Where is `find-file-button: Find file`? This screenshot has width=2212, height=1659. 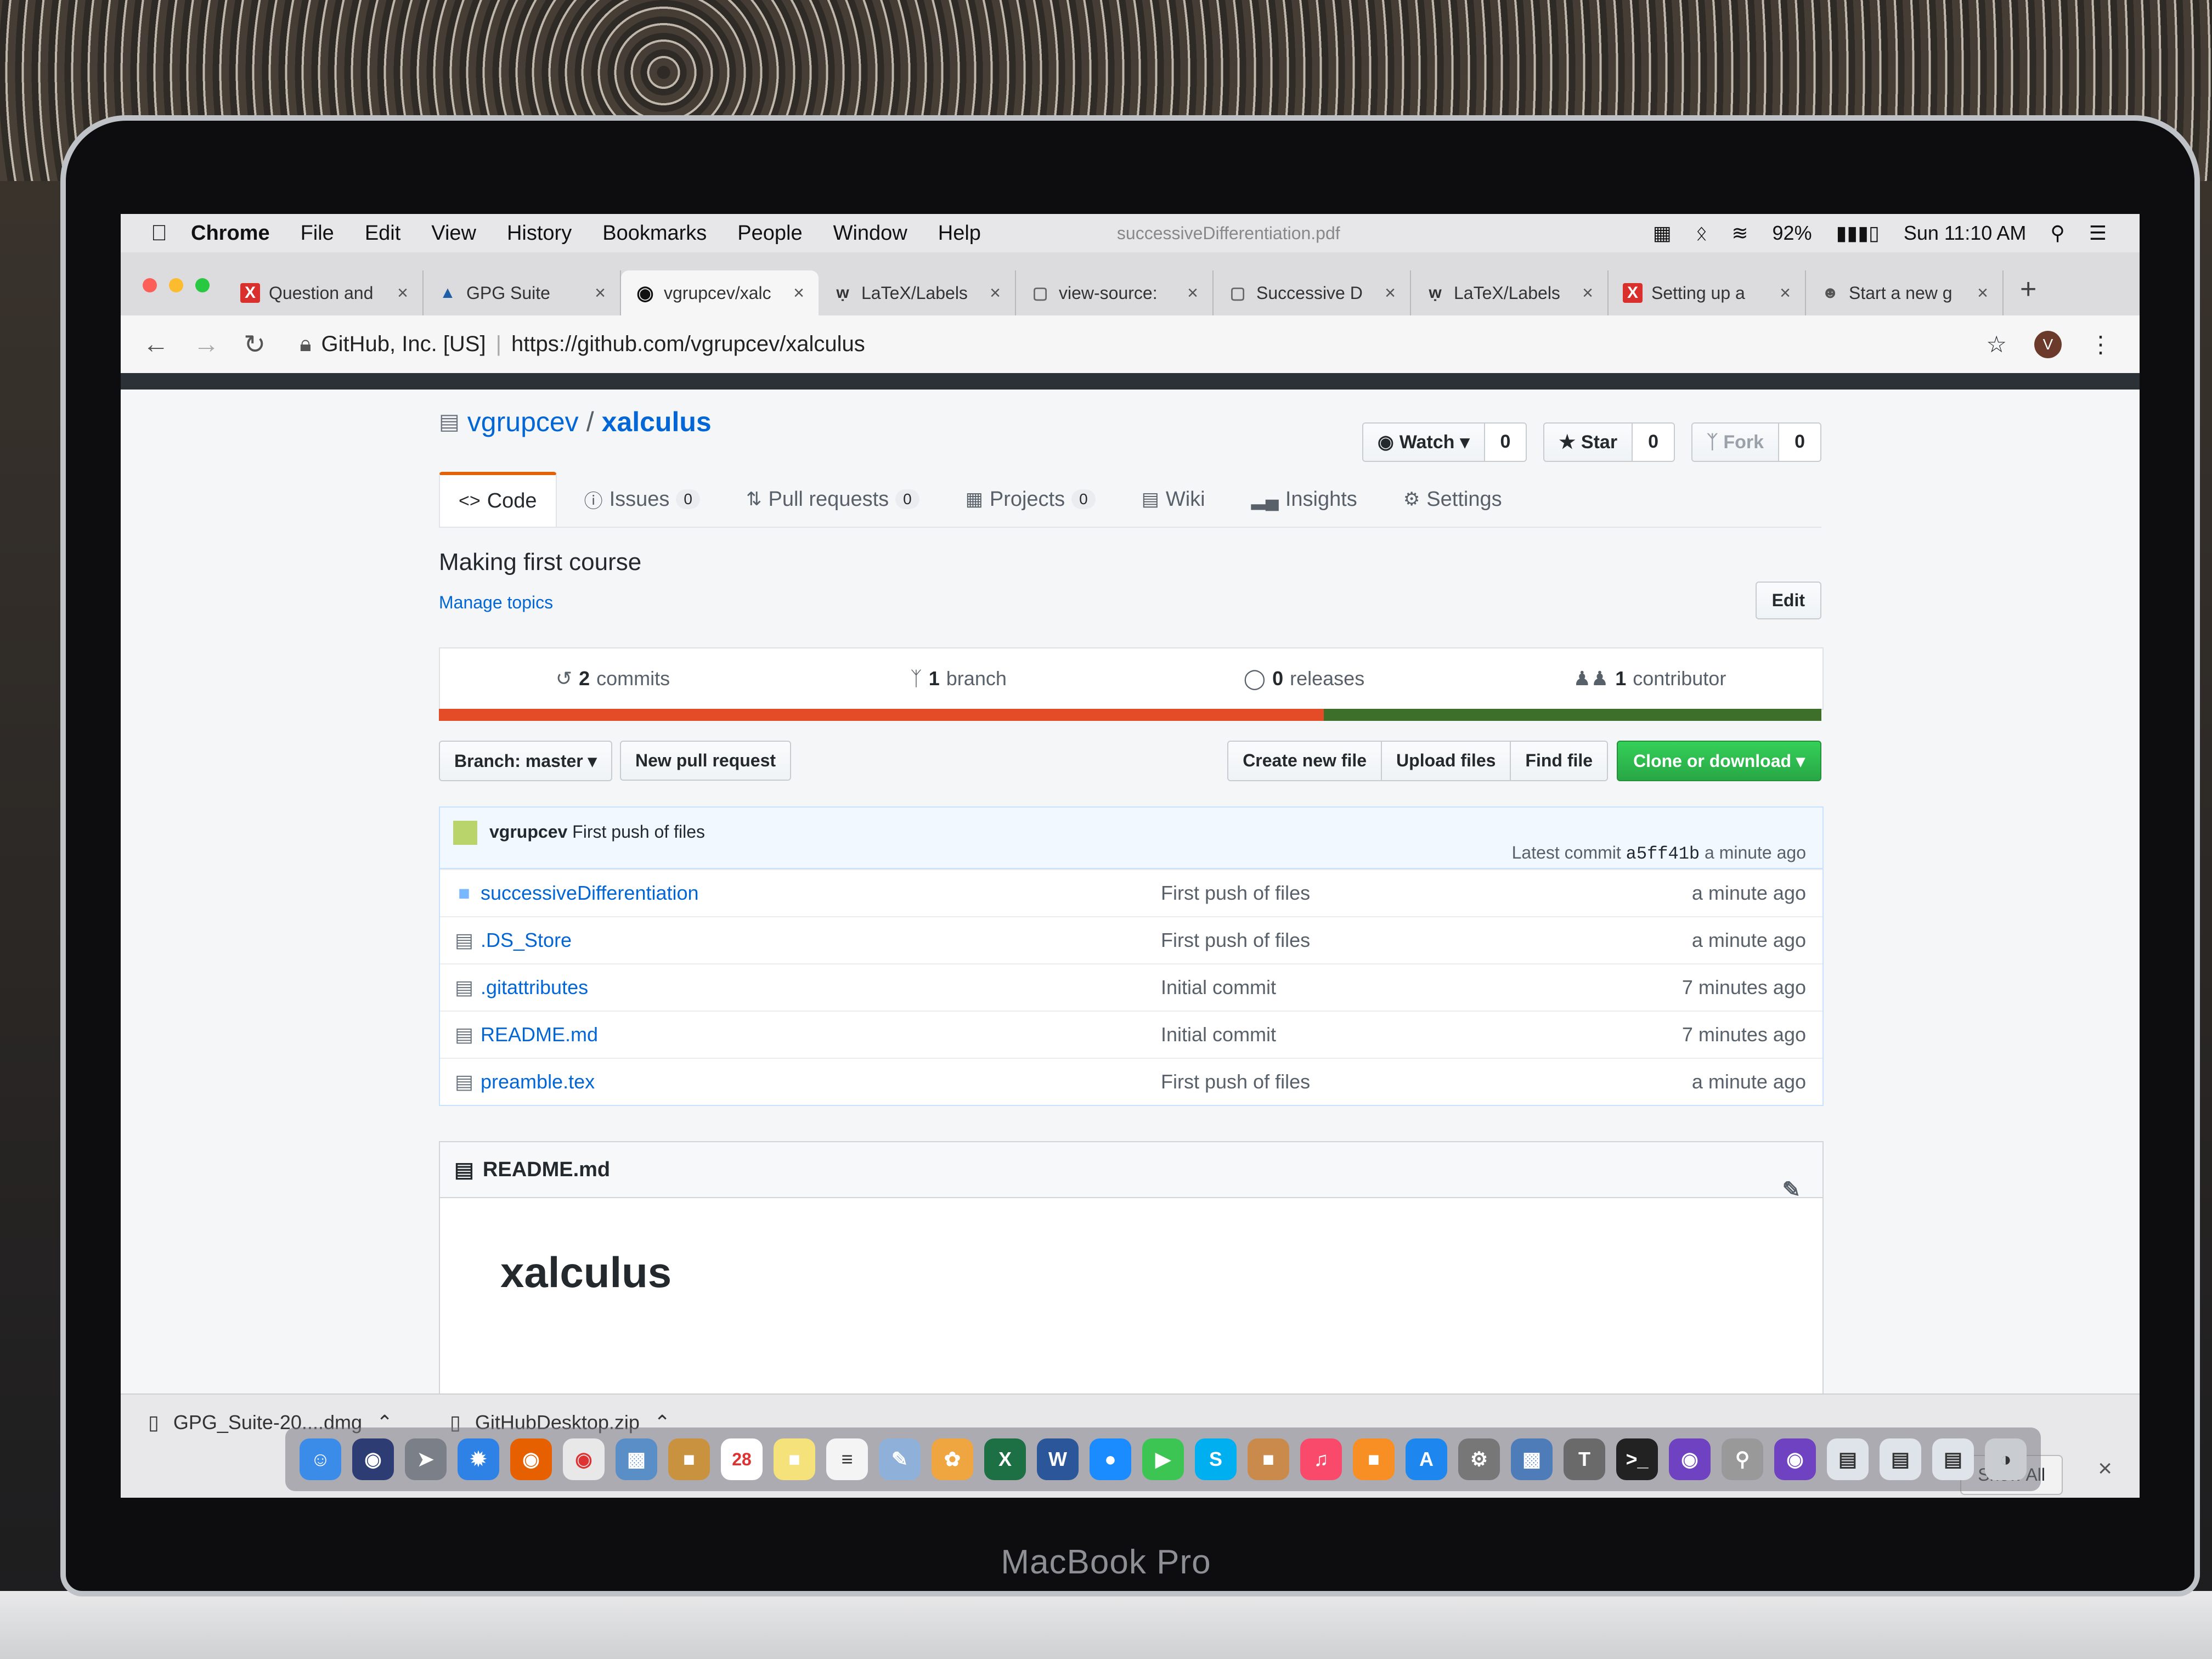
find-file-button: Find file is located at coordinates (1559, 761).